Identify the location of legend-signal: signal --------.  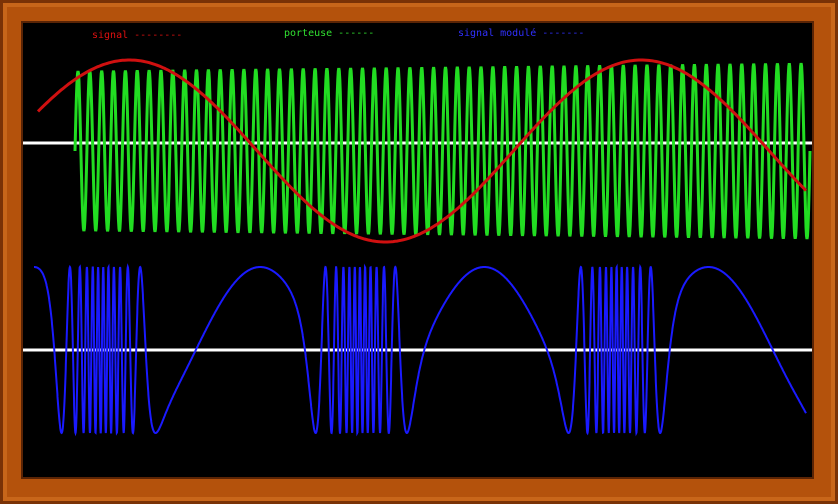
(137, 35).